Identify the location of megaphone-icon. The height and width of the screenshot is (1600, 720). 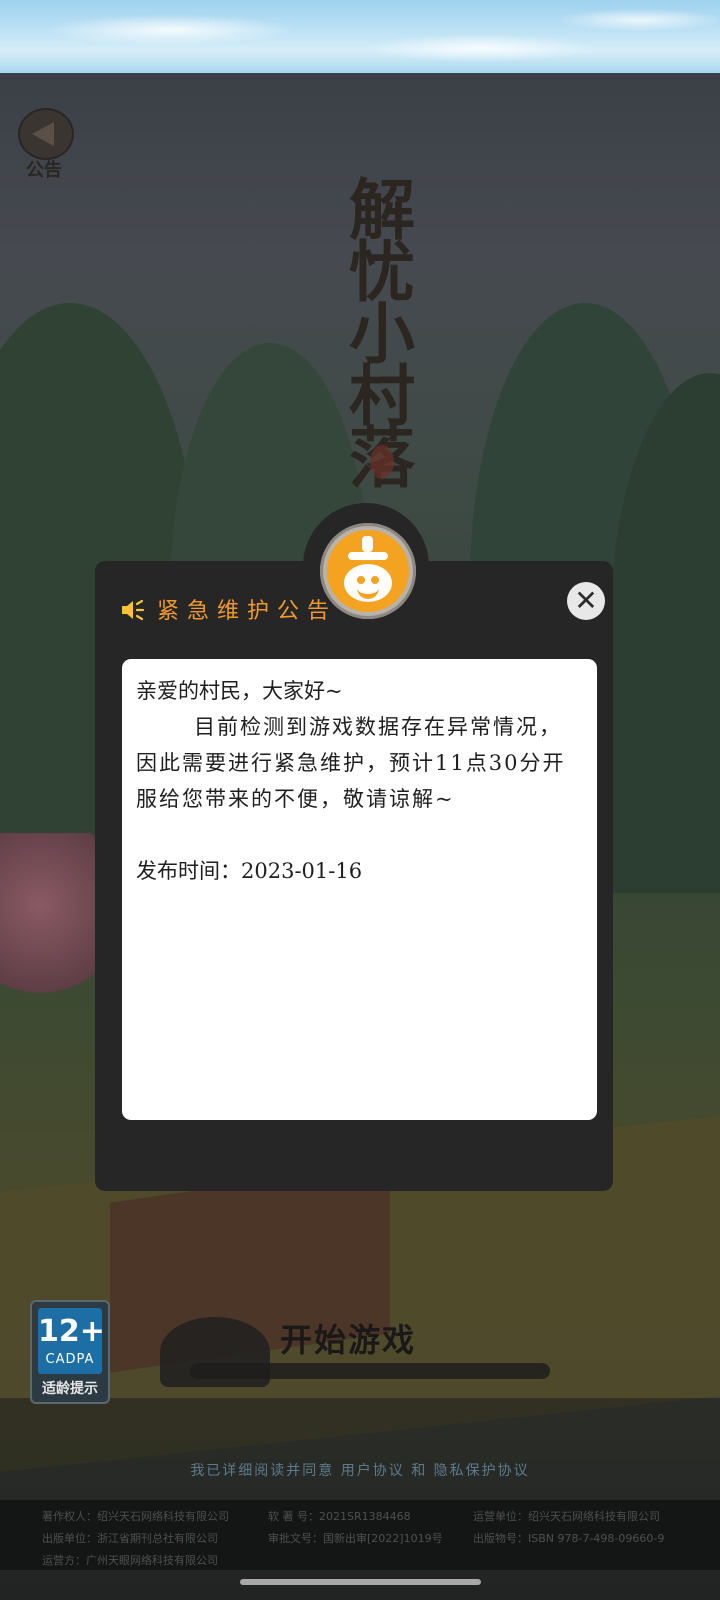
(46, 134).